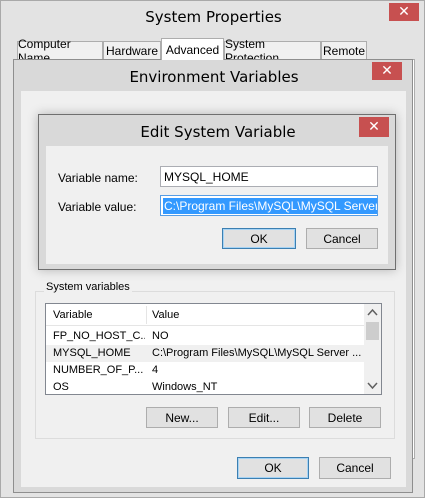 The height and width of the screenshot is (498, 425). Describe the element at coordinates (146, 315) in the screenshot. I see `column-divider` at that location.